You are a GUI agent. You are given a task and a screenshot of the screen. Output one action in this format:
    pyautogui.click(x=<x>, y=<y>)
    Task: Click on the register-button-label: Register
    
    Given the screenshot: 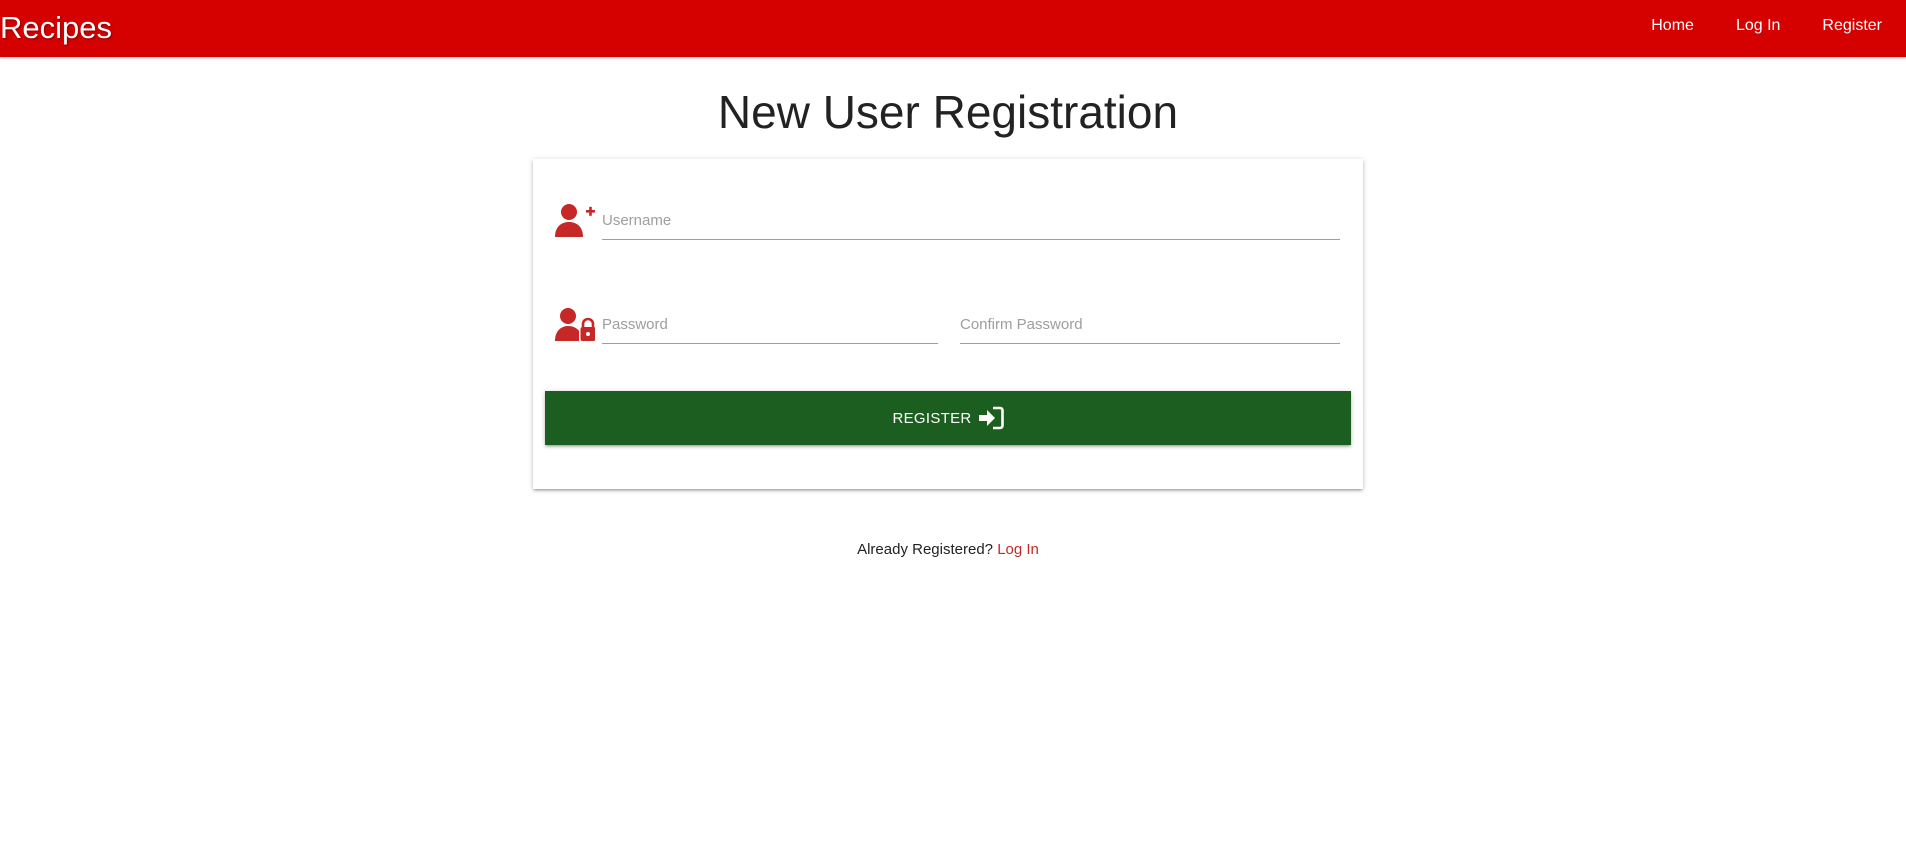 What is the action you would take?
    pyautogui.click(x=932, y=418)
    